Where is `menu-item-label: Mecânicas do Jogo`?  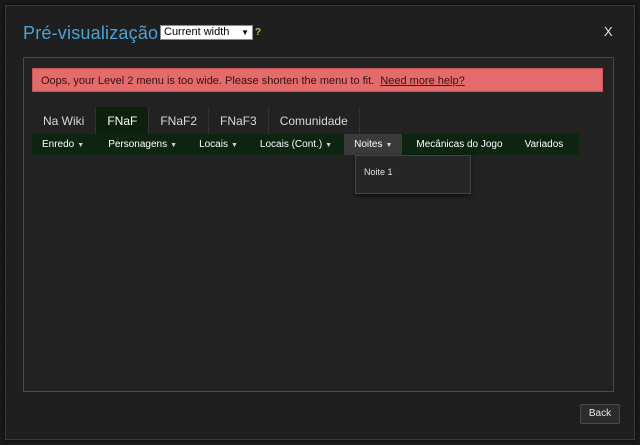
menu-item-label: Mecânicas do Jogo is located at coordinates (459, 144).